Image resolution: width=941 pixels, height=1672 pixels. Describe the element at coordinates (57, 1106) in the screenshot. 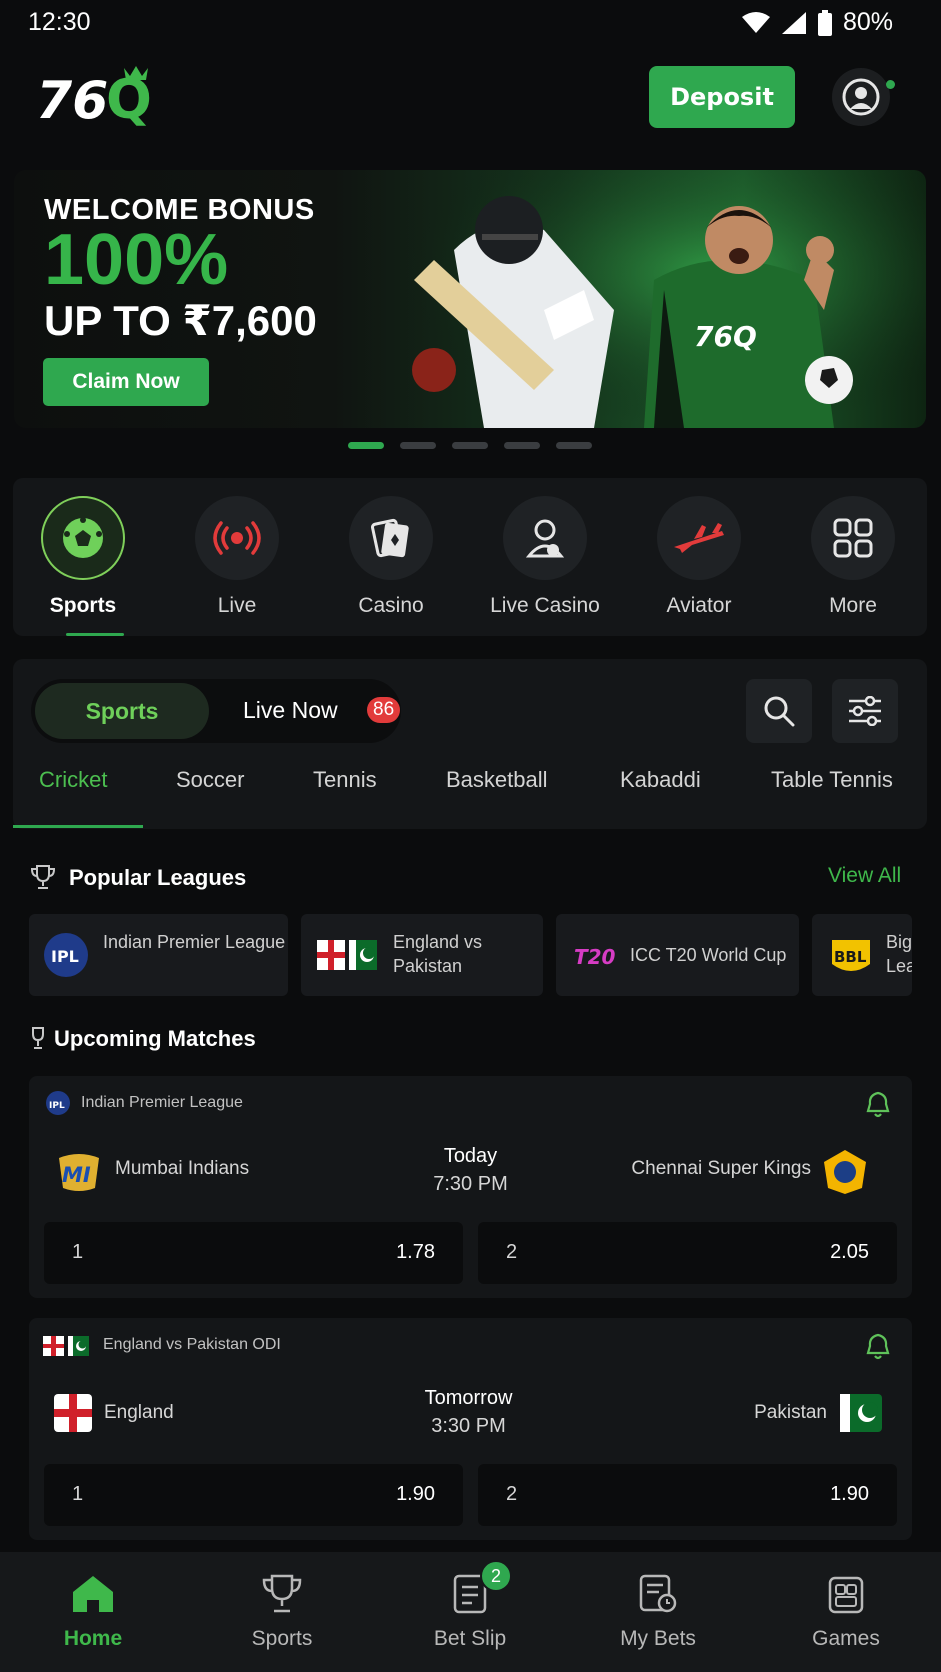

I see `svg-text: IPL` at that location.